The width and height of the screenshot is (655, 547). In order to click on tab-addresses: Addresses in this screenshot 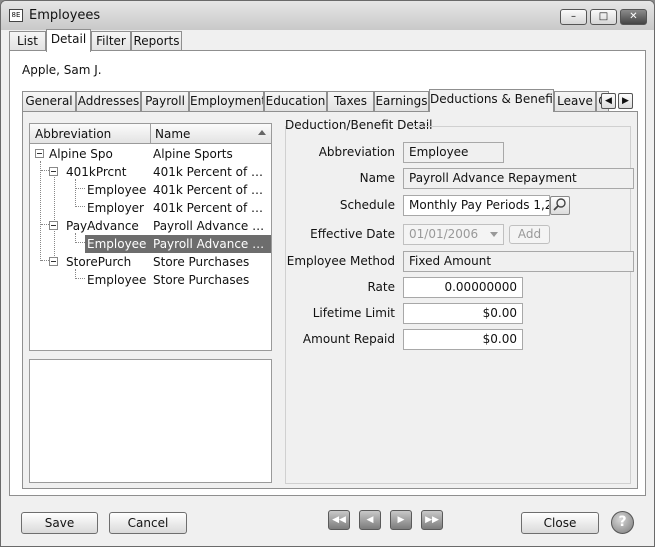, I will do `click(108, 101)`.